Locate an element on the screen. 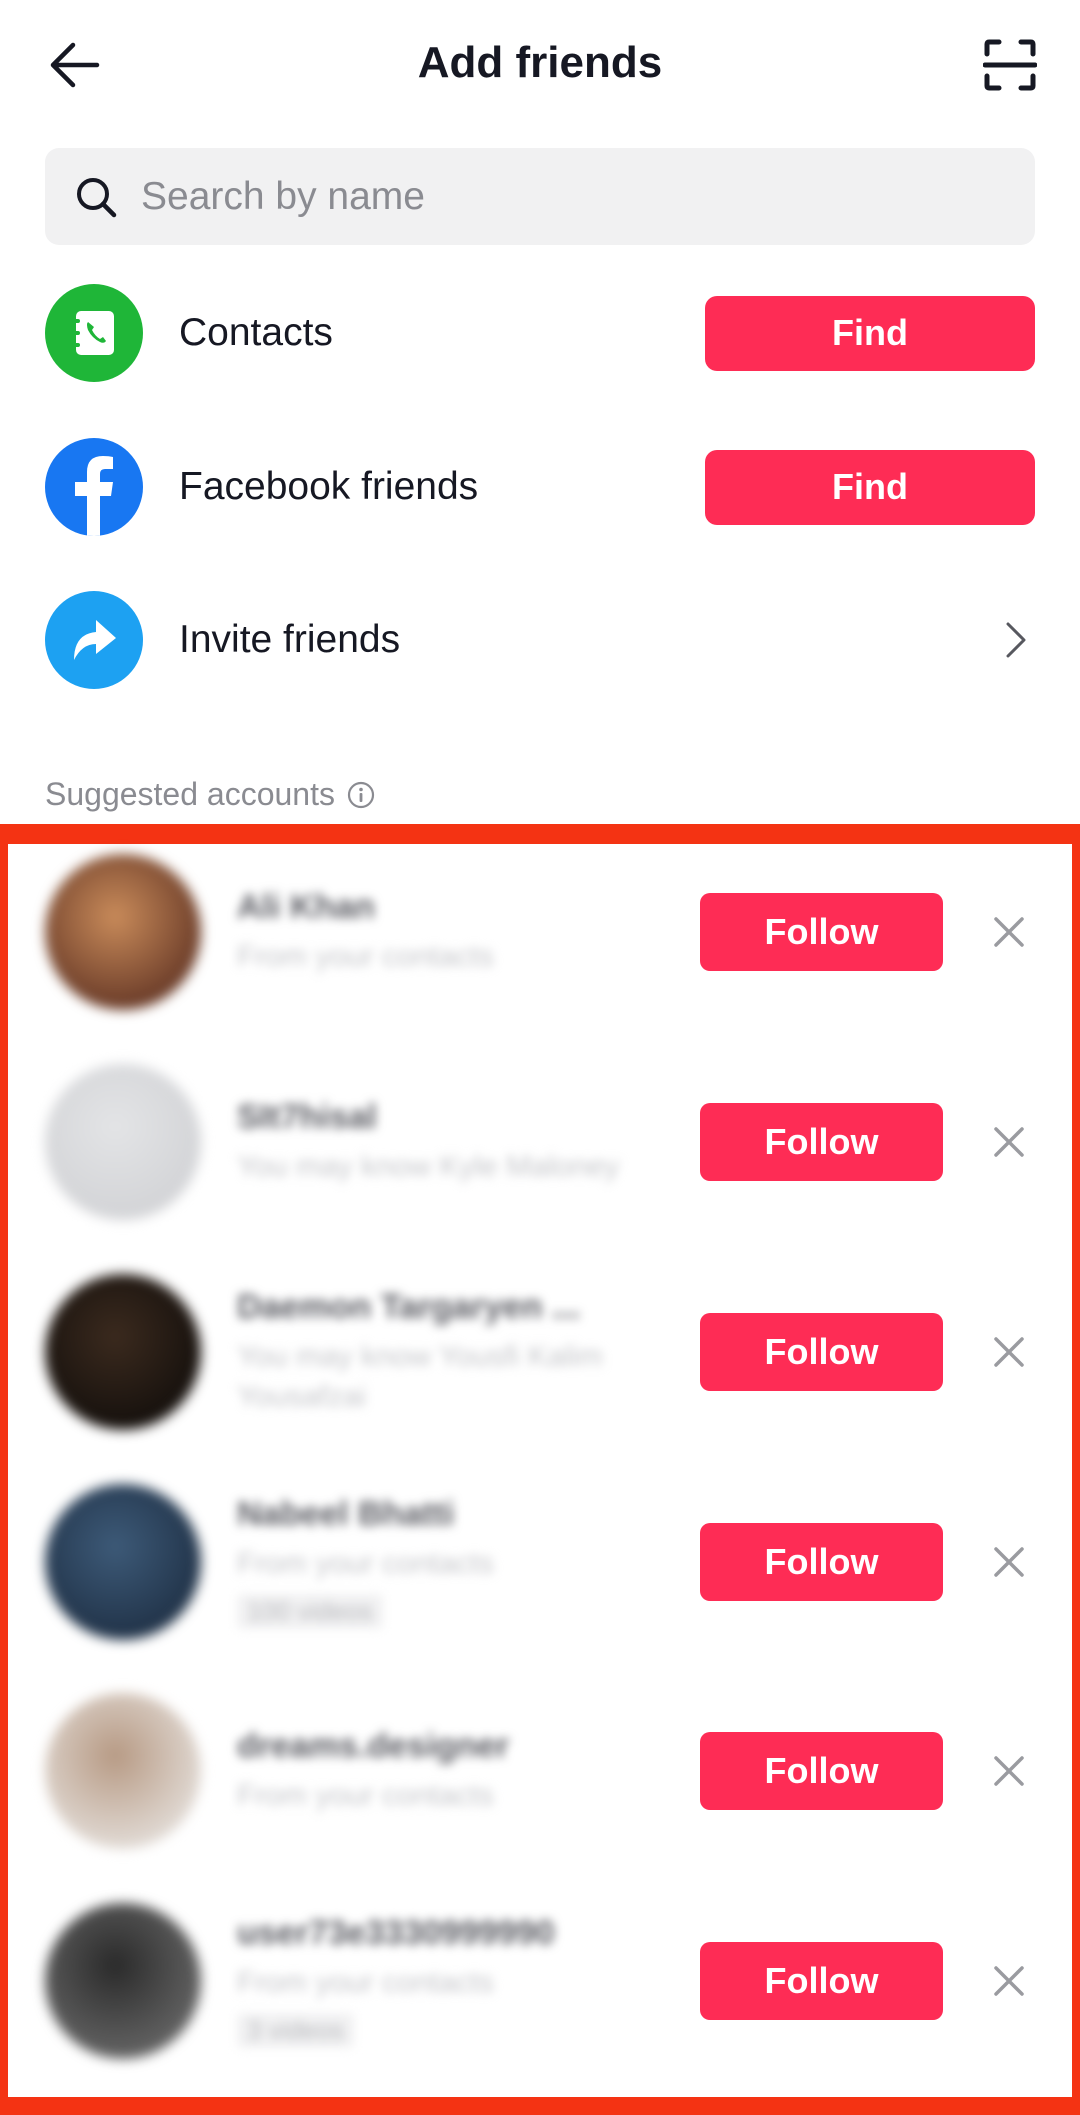  scan-button is located at coordinates (1010, 65).